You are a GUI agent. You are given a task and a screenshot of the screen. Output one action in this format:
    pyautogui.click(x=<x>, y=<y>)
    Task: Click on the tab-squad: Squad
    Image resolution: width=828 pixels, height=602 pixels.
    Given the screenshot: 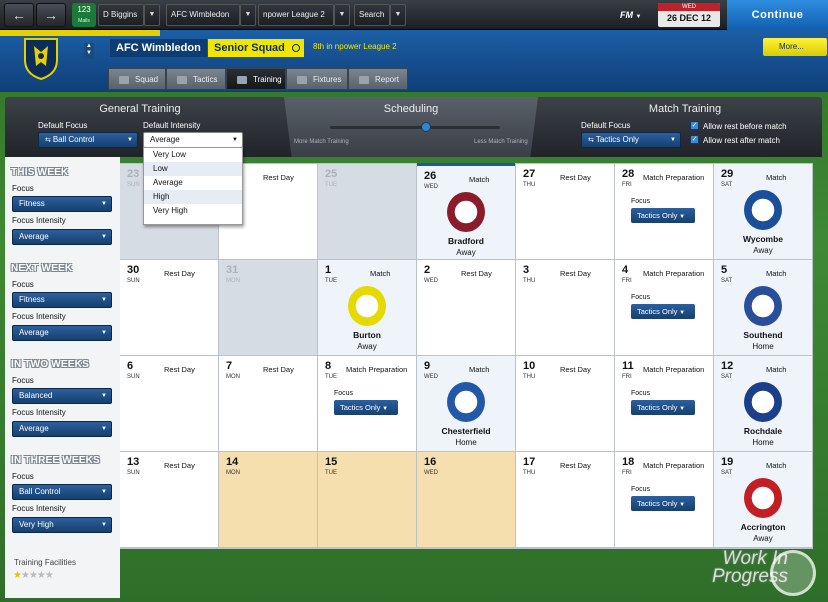 What is the action you would take?
    pyautogui.click(x=137, y=79)
    